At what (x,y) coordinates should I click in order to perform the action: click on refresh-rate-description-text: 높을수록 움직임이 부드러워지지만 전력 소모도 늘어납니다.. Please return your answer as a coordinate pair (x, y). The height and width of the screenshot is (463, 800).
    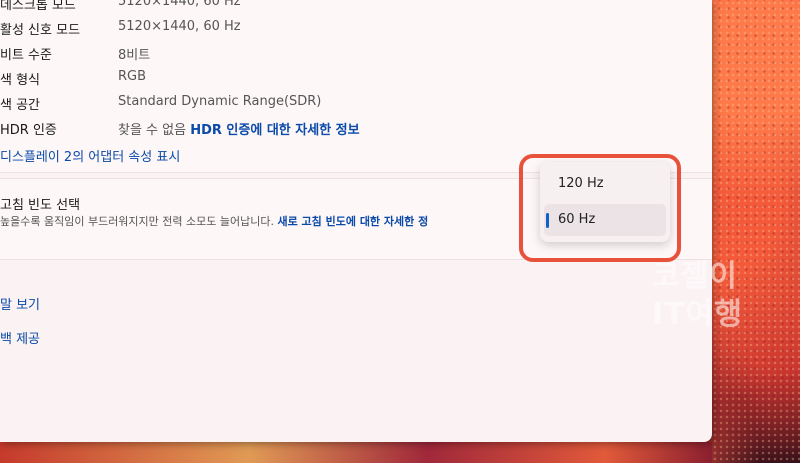
    Looking at the image, I should click on (137, 221).